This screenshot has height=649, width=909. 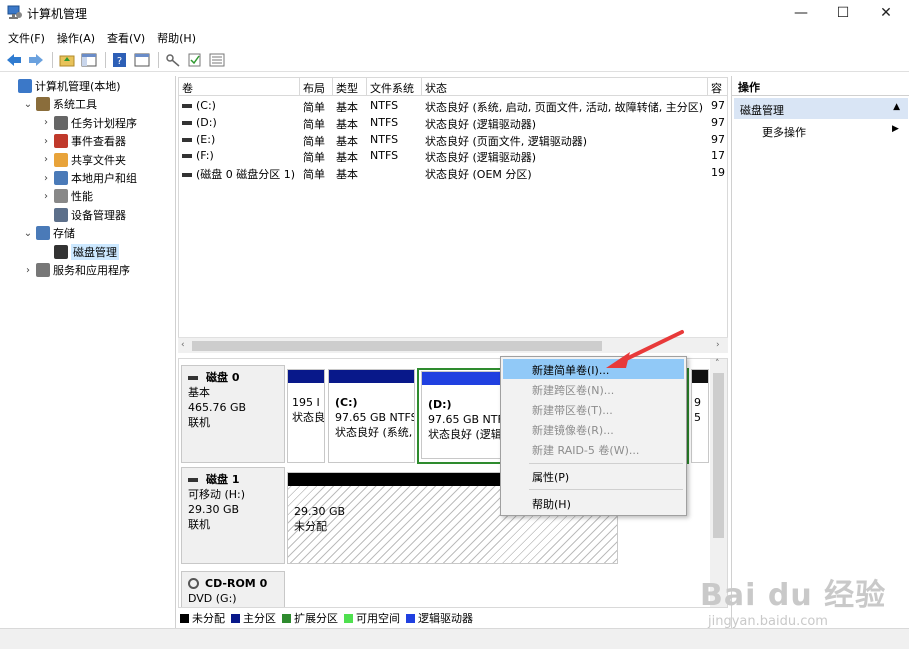 I want to click on forward-button, so click(x=36, y=60).